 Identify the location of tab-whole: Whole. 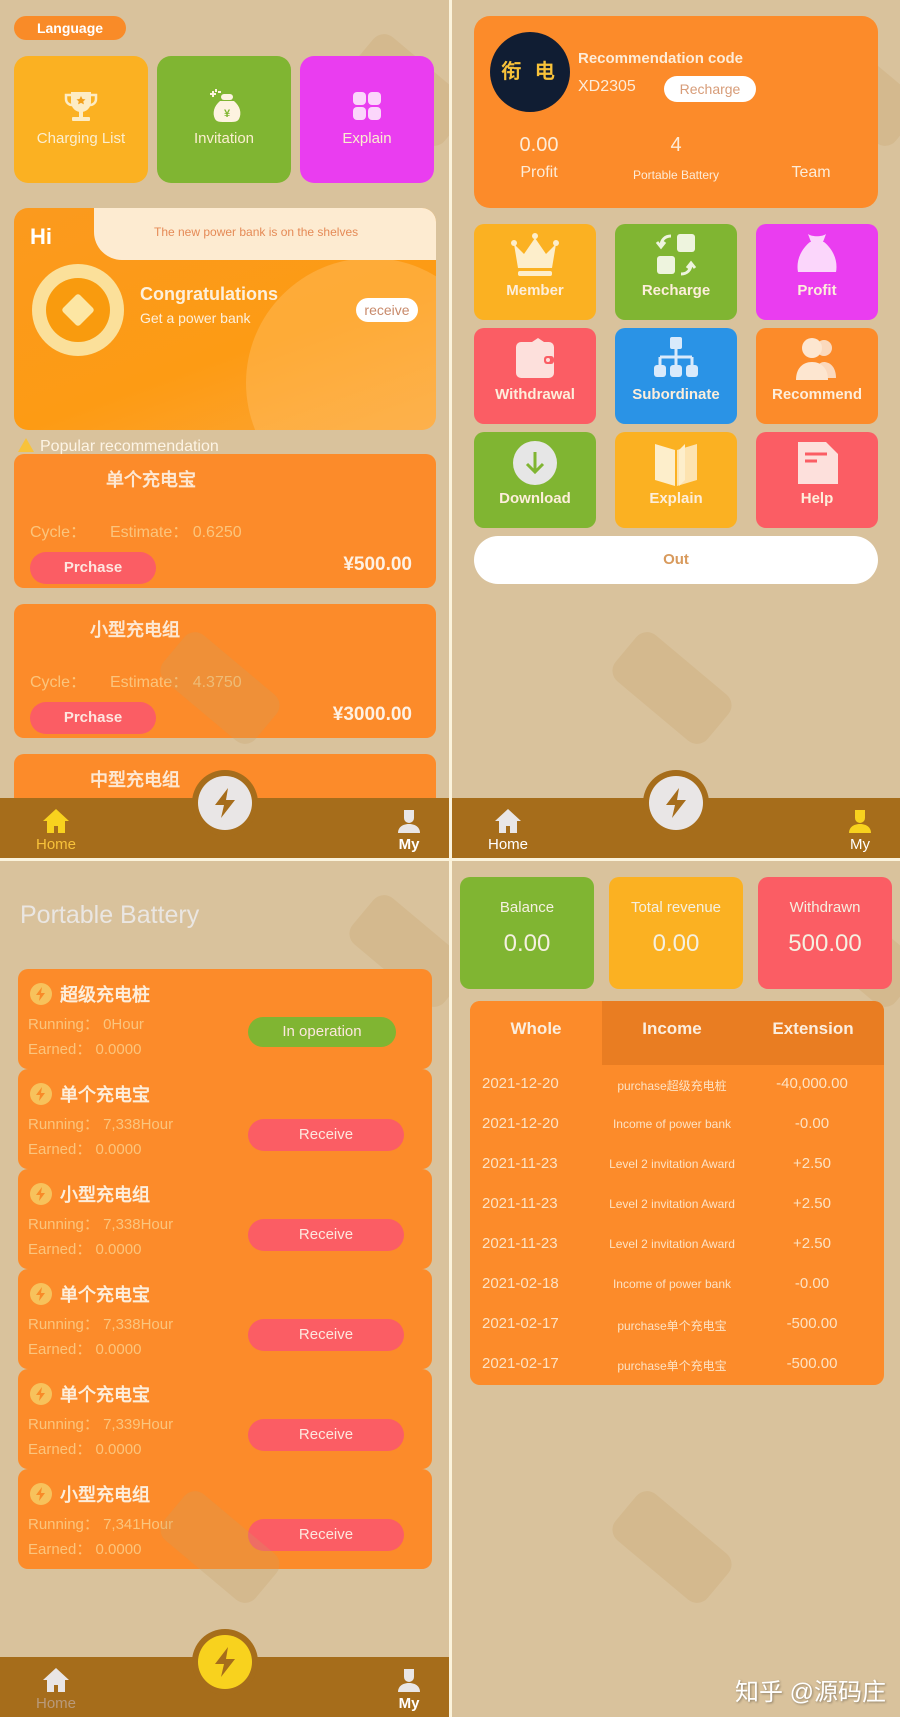
(536, 1033).